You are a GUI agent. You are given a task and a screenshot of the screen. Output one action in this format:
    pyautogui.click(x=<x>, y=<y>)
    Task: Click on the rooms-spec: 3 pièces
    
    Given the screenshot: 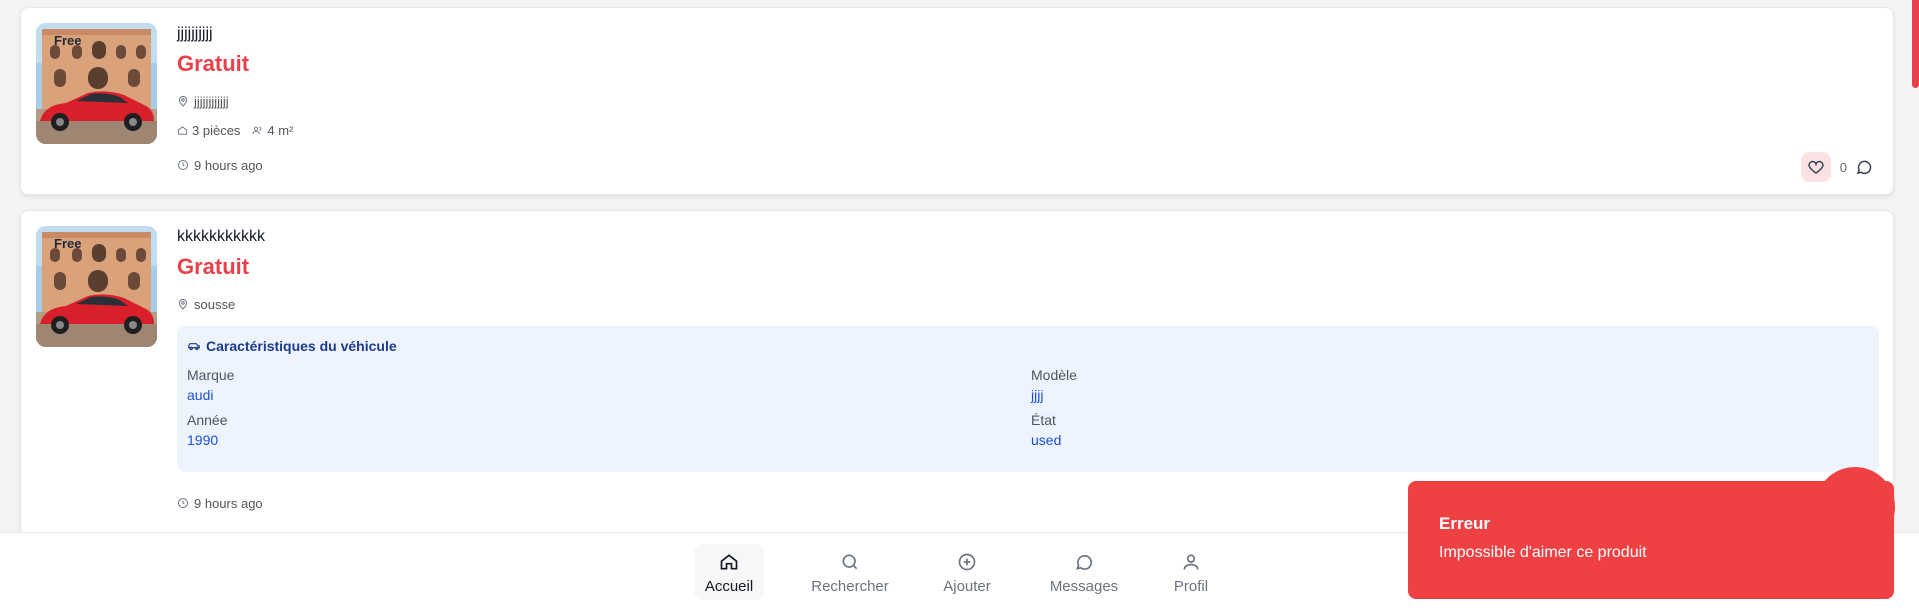 What is the action you would take?
    pyautogui.click(x=208, y=130)
    